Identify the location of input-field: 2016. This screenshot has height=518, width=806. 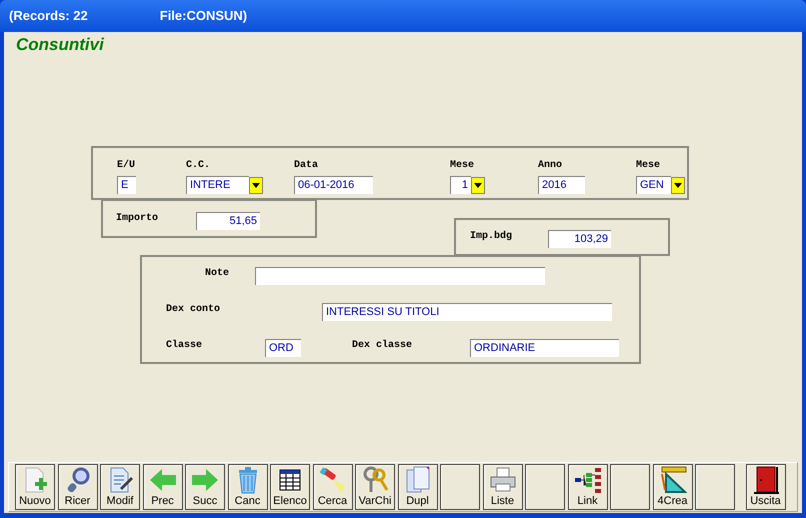
(561, 185).